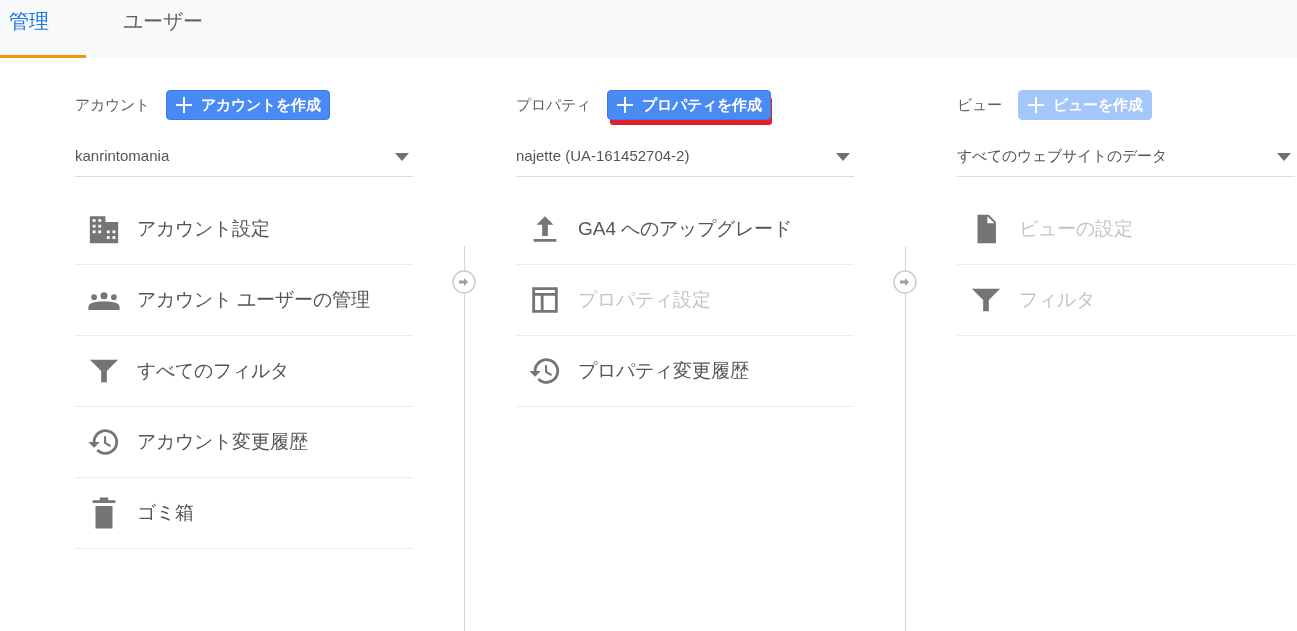  What do you see at coordinates (1126, 157) in the screenshot?
I see `dropdown-select: すべてのウェブサイトのデータ` at bounding box center [1126, 157].